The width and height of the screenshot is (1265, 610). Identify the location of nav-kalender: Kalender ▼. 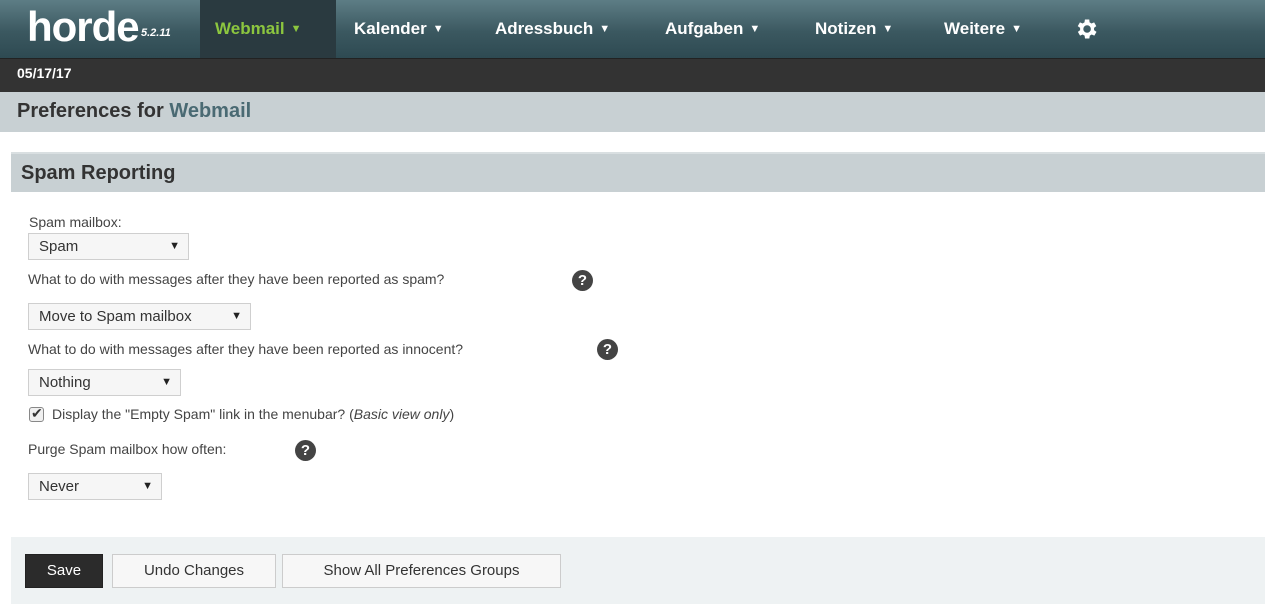
(399, 29).